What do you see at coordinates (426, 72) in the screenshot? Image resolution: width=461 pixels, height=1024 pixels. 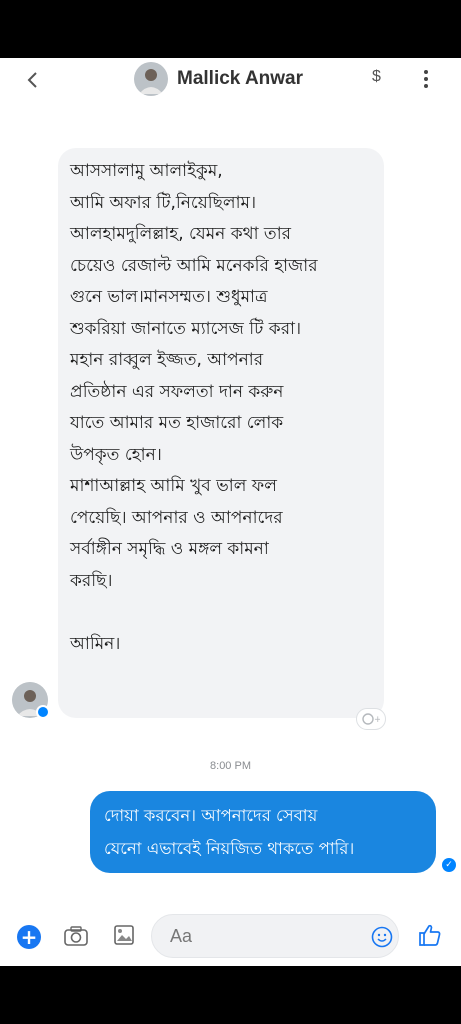 I see `more-vertical-icon` at bounding box center [426, 72].